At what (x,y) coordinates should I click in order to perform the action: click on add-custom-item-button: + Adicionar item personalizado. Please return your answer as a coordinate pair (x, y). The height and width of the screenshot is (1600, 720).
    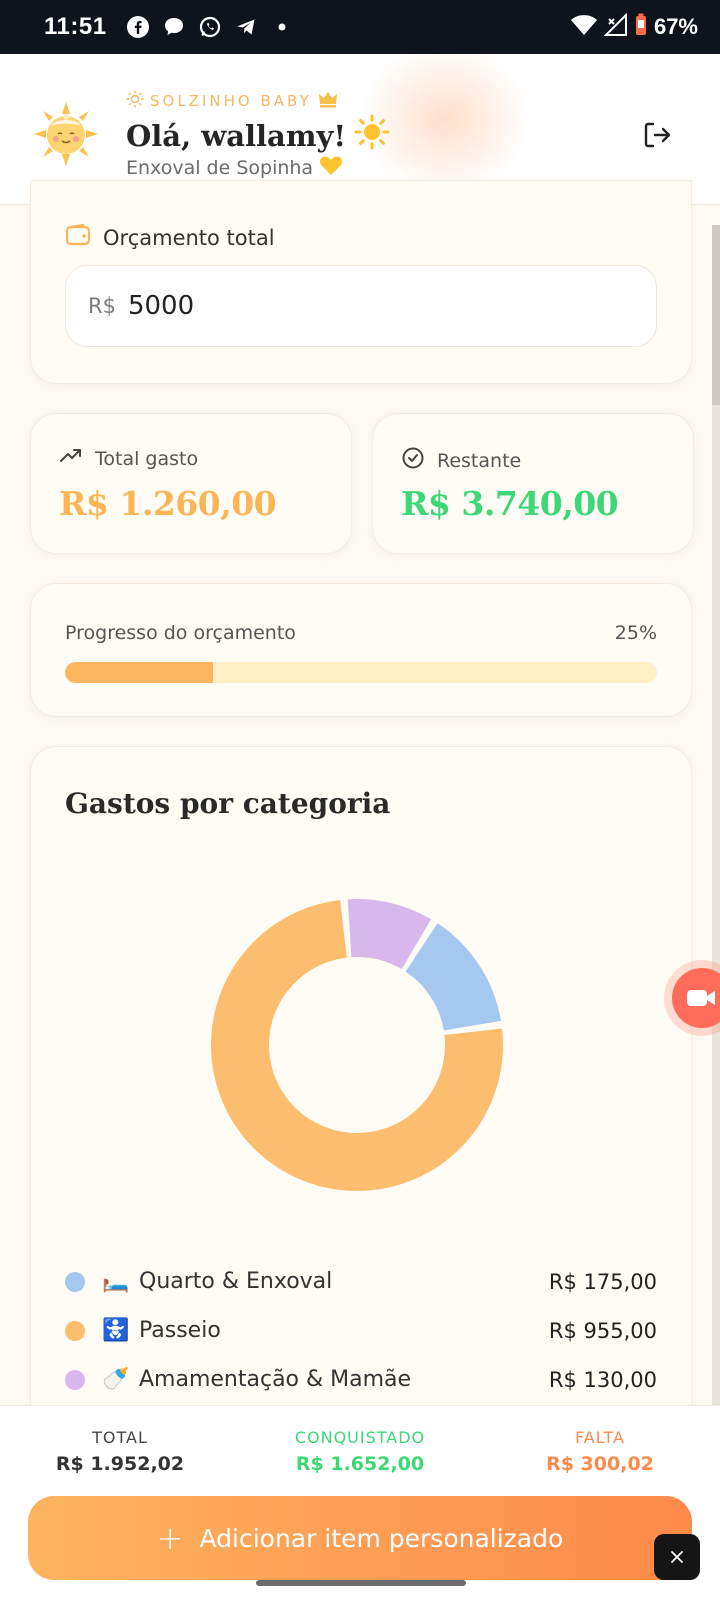
    Looking at the image, I should click on (360, 1538).